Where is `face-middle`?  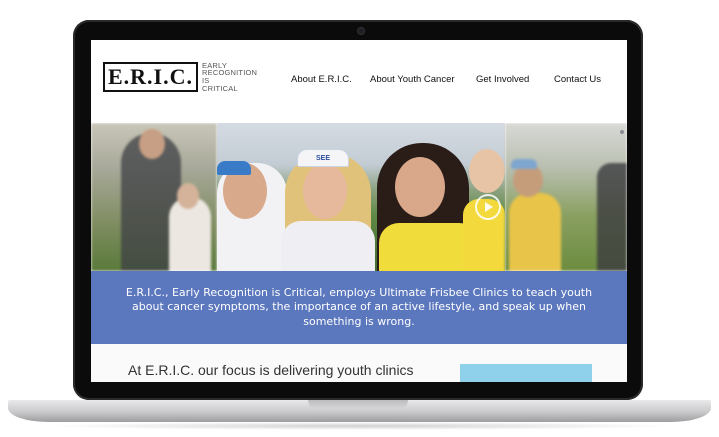 face-middle is located at coordinates (325, 191).